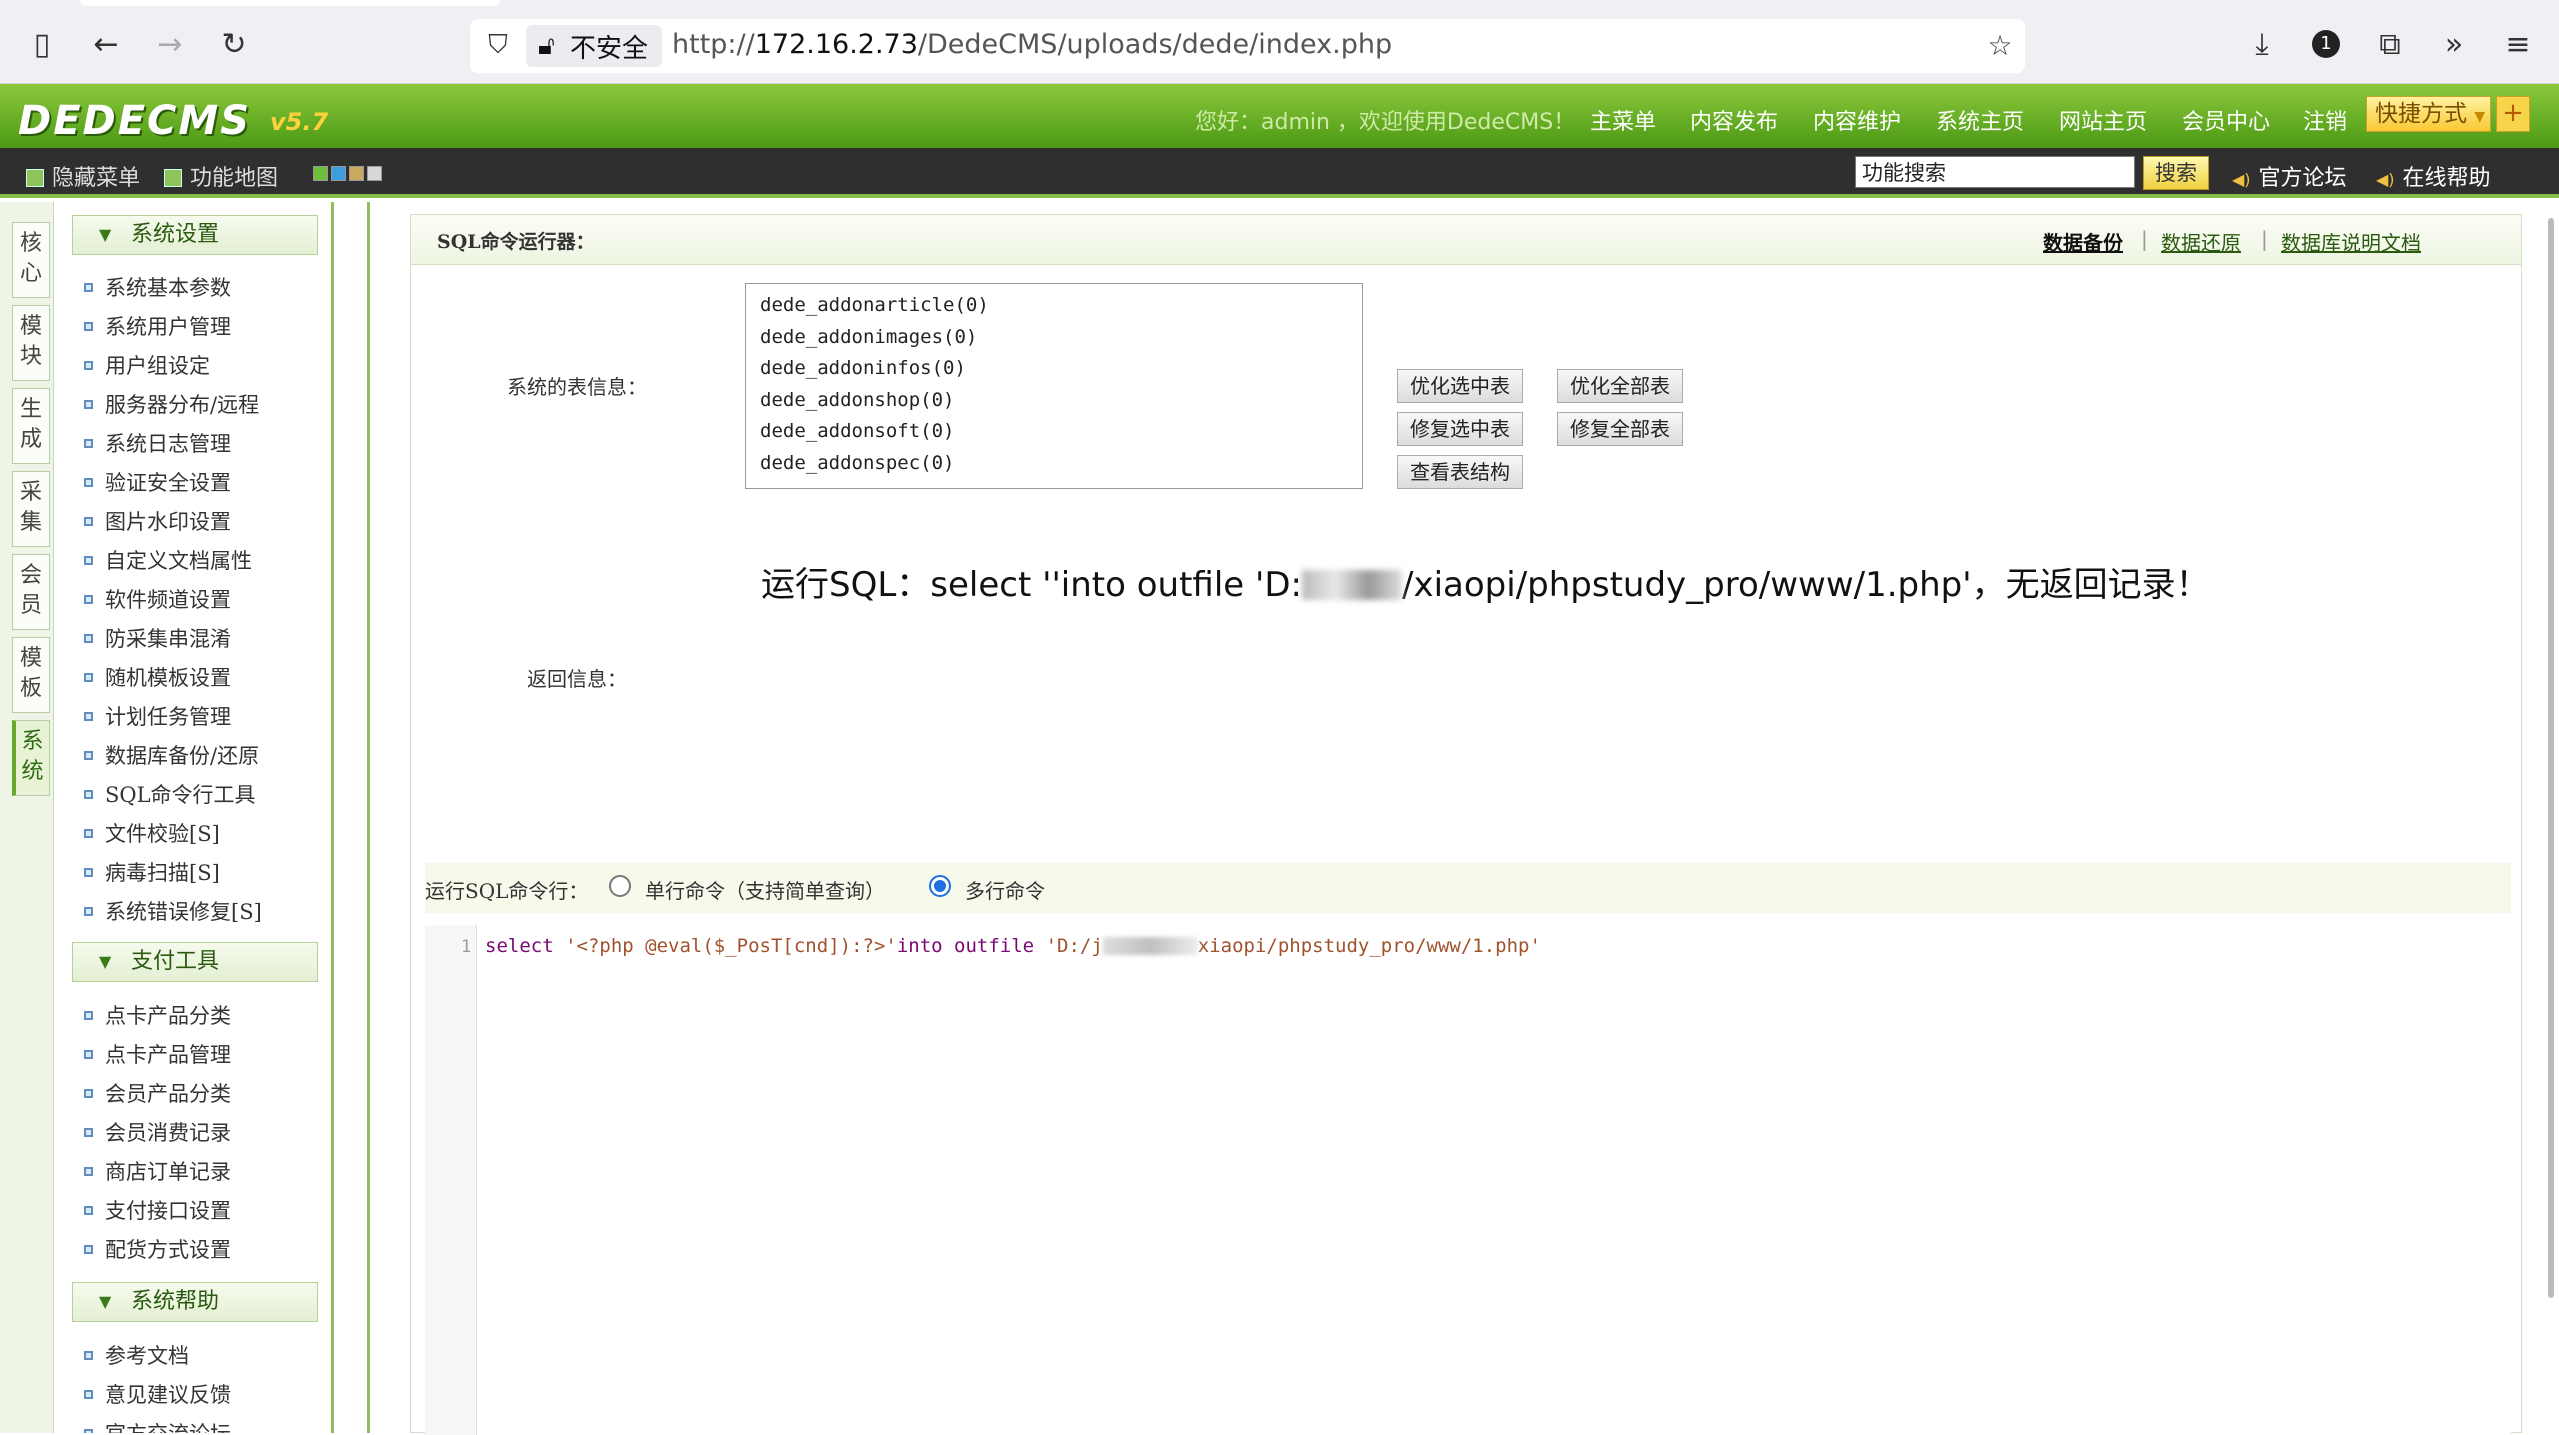 The image size is (2559, 1435). Describe the element at coordinates (290, 3) in the screenshot. I see `browser-tab` at that location.